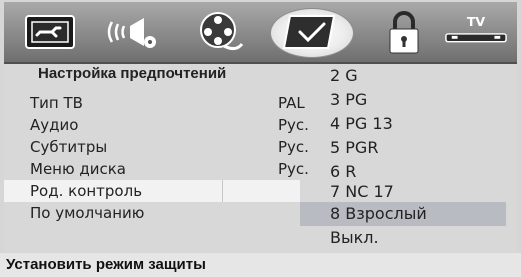  What do you see at coordinates (56, 103) in the screenshot?
I see `setting-label: Тип ТВ` at bounding box center [56, 103].